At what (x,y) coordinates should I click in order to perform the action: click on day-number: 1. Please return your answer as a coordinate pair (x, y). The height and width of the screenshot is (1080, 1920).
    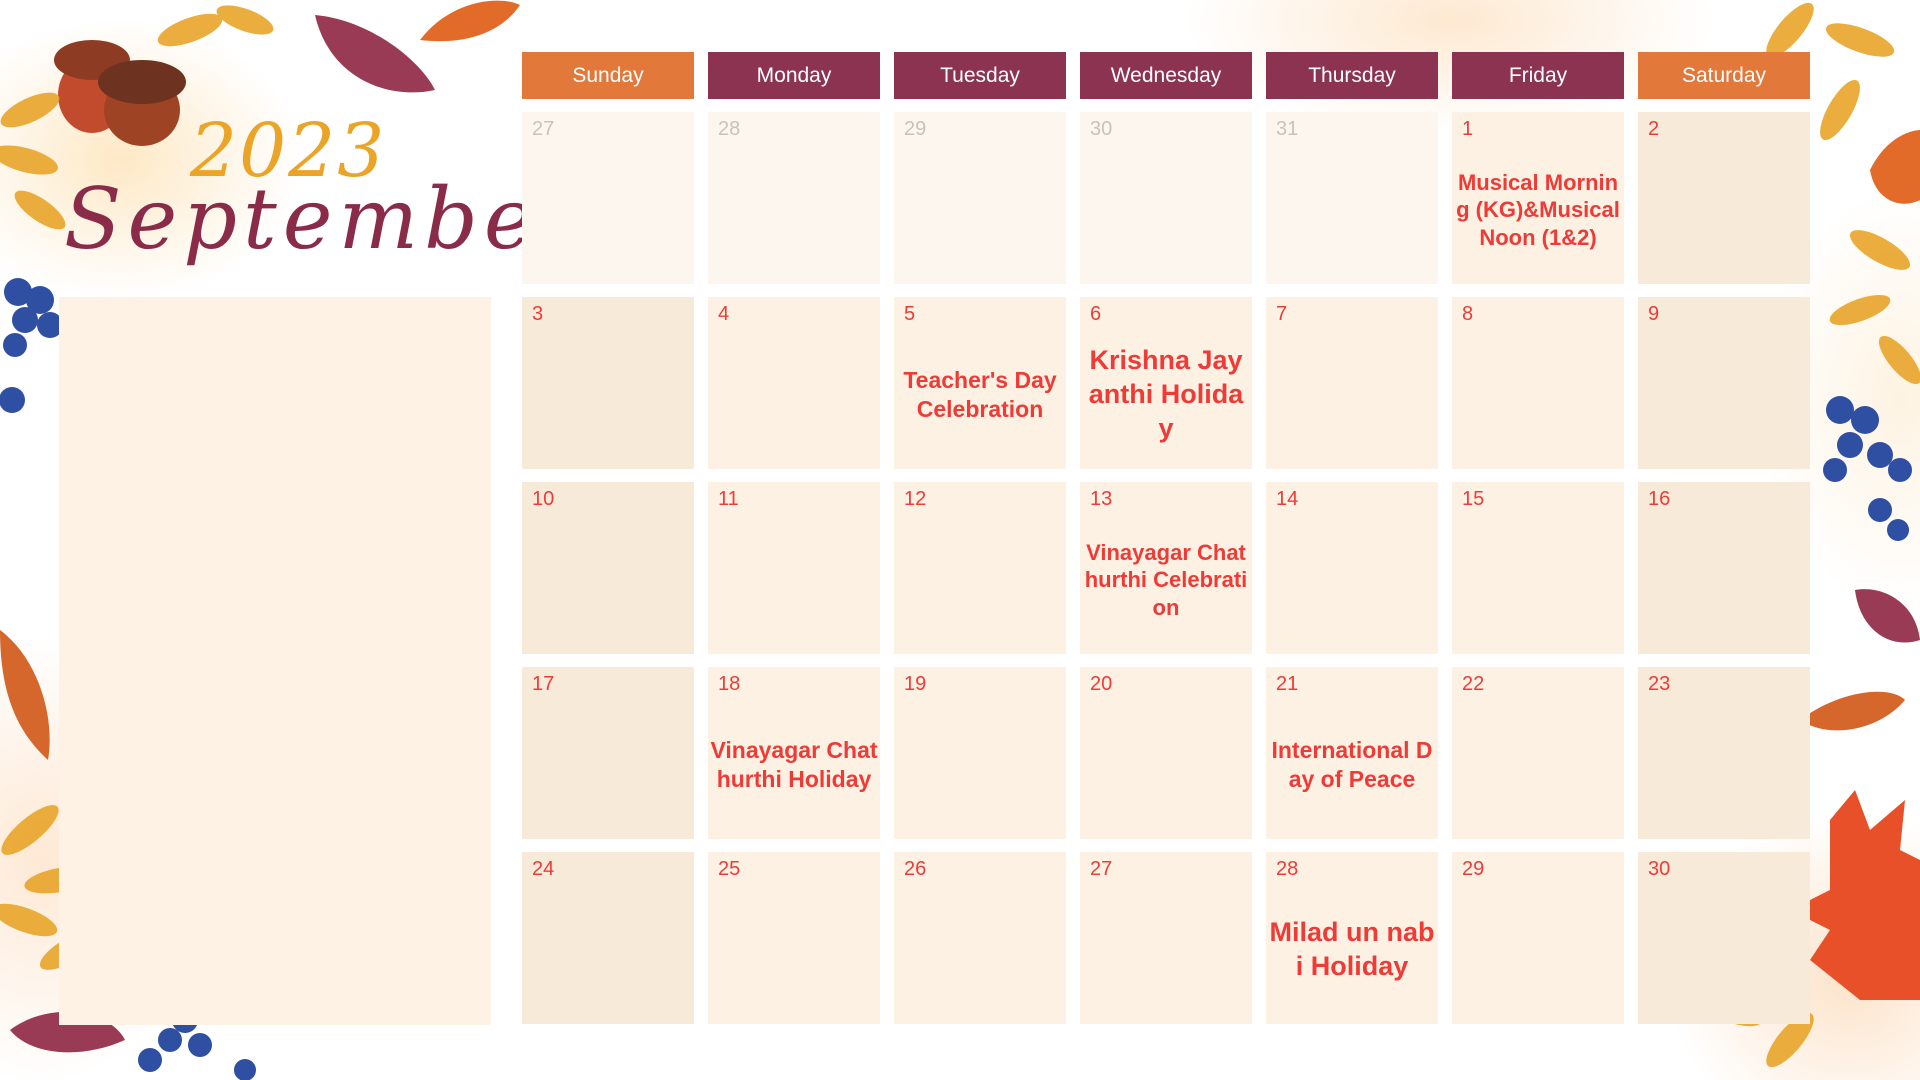
    Looking at the image, I should click on (1468, 129).